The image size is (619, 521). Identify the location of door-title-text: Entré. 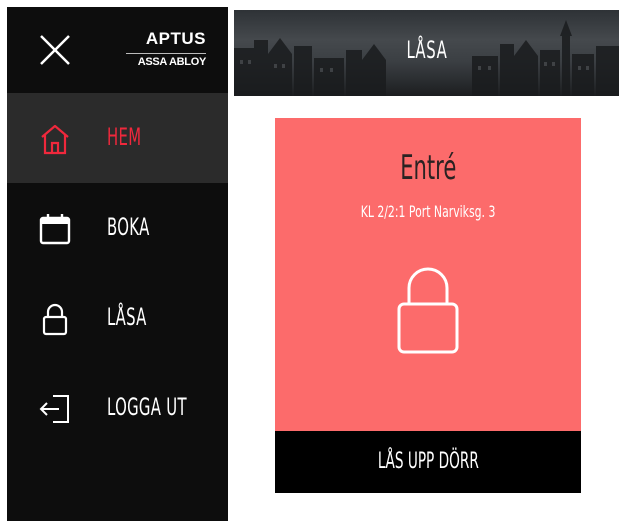
(428, 168).